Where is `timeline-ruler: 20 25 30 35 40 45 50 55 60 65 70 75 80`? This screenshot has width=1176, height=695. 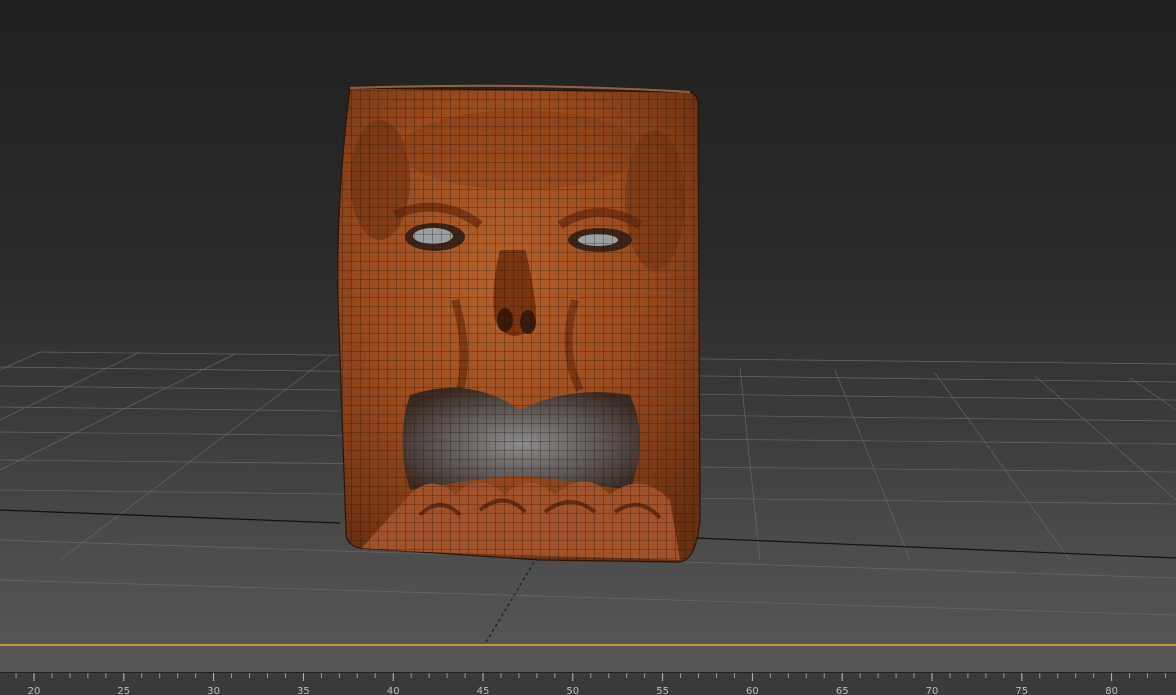 timeline-ruler: 20 25 30 35 40 45 50 55 60 65 70 75 80 is located at coordinates (588, 683).